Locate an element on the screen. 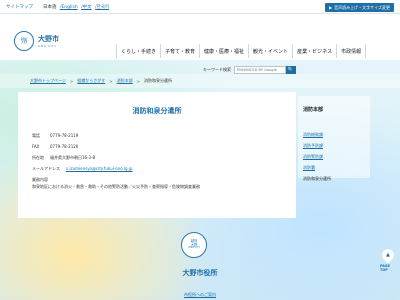 The height and width of the screenshot is (300, 400). site-logo: 越前 大野 大野市 ONO CITY is located at coordinates (46, 41).